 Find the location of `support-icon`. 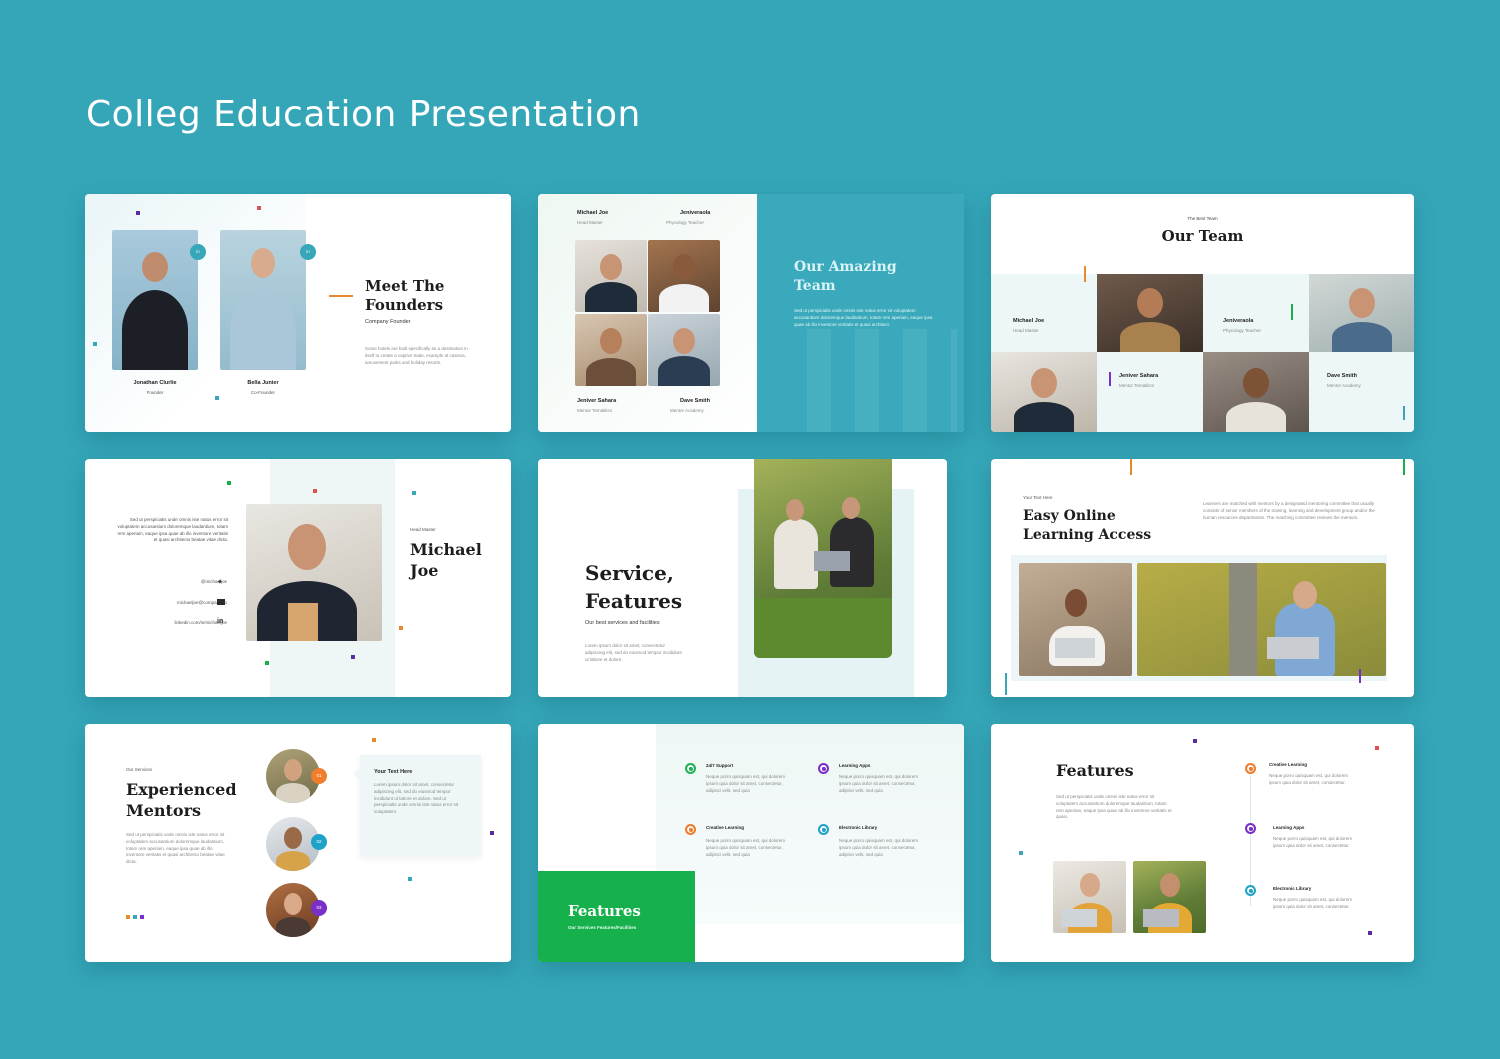

support-icon is located at coordinates (690, 768).